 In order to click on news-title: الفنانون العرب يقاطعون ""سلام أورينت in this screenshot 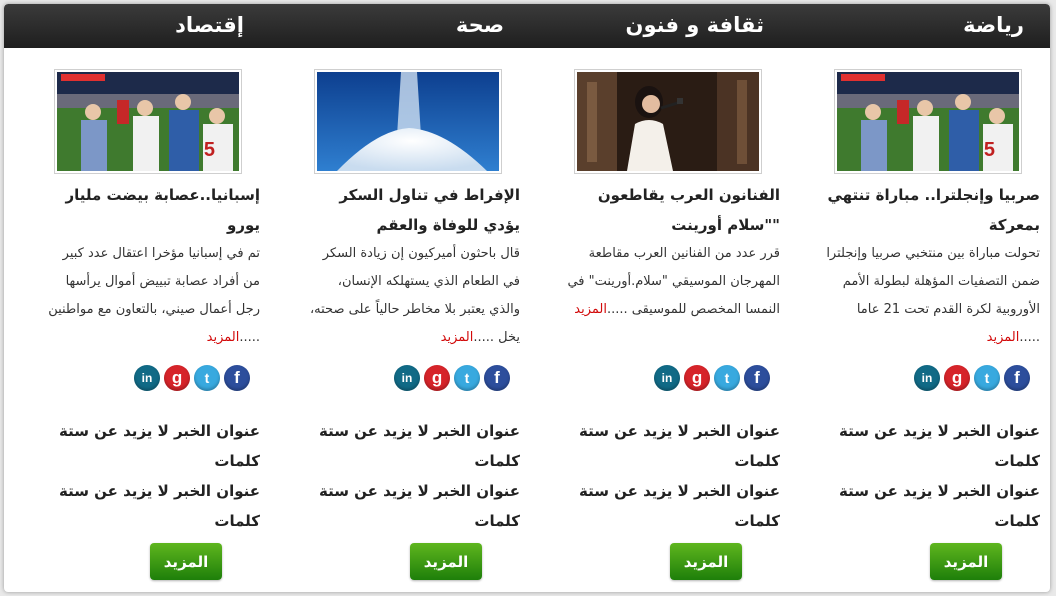, I will do `click(672, 210)`.